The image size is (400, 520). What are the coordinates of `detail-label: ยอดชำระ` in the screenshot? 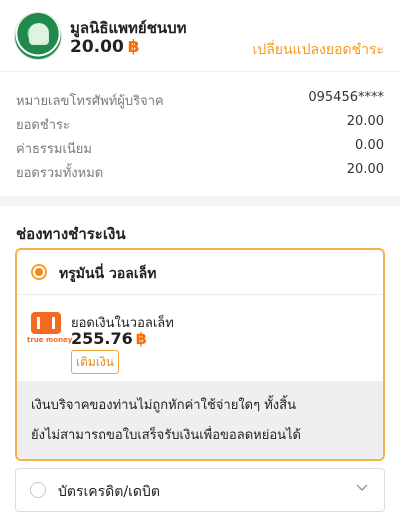 It's located at (43, 125).